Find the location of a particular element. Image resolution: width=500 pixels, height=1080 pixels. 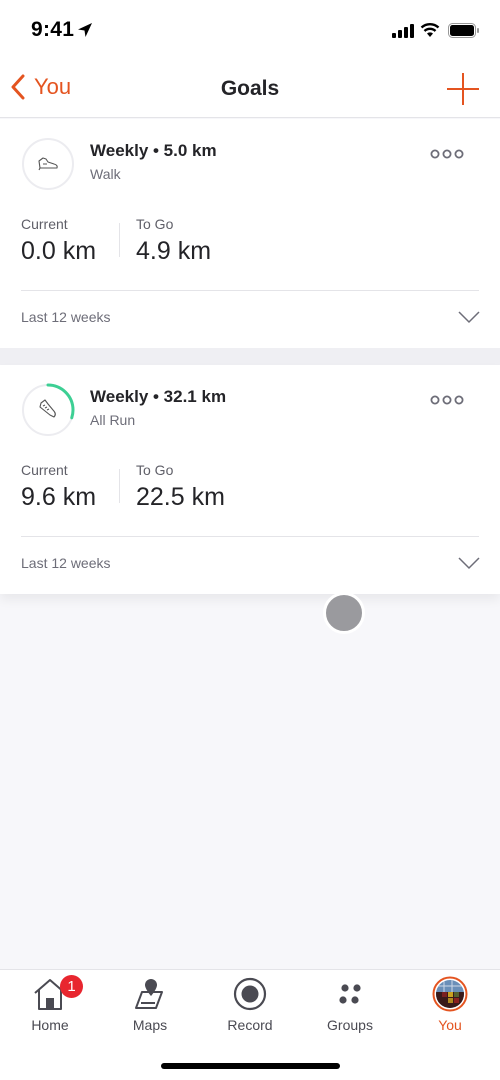

cellular-signal-icon is located at coordinates (403, 31).